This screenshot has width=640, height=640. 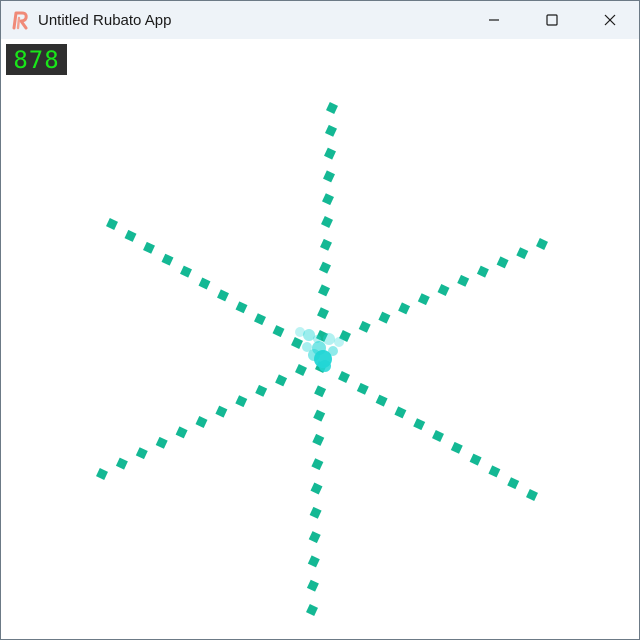 What do you see at coordinates (105, 20) in the screenshot?
I see `window-title: Untitled Rubato App` at bounding box center [105, 20].